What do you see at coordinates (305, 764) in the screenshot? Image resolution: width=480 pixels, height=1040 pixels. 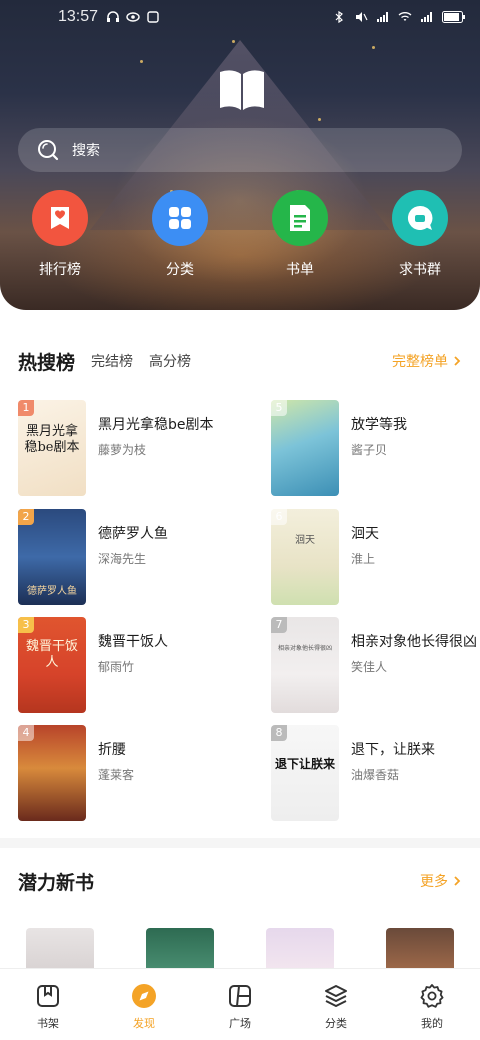 I see `cover-title: 退下让朕来` at bounding box center [305, 764].